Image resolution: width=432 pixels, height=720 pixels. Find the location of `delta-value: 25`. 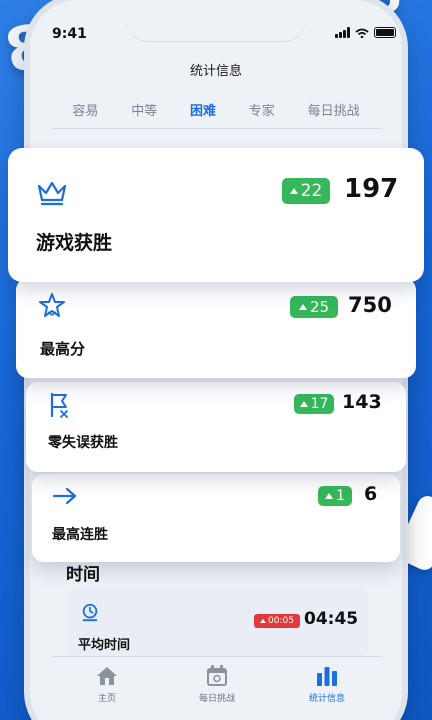

delta-value: 25 is located at coordinates (319, 307).